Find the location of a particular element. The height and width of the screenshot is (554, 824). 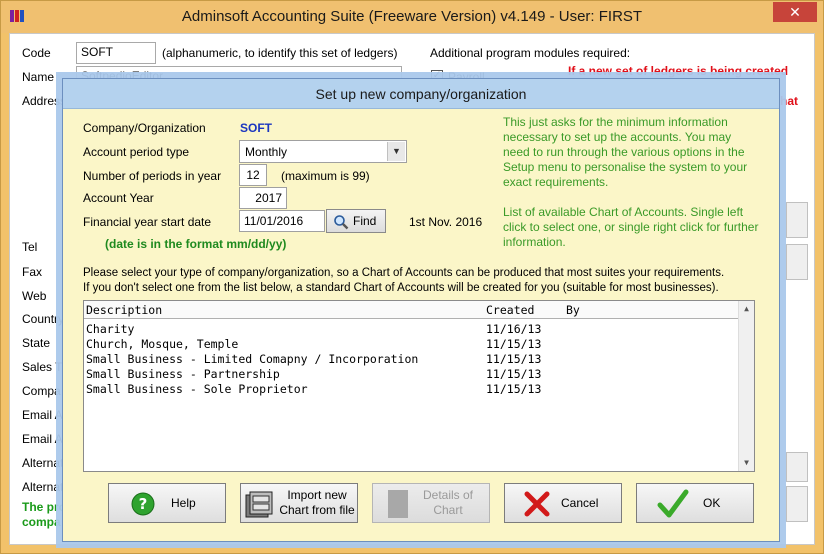

details-label: Details of Chart is located at coordinates (448, 503).